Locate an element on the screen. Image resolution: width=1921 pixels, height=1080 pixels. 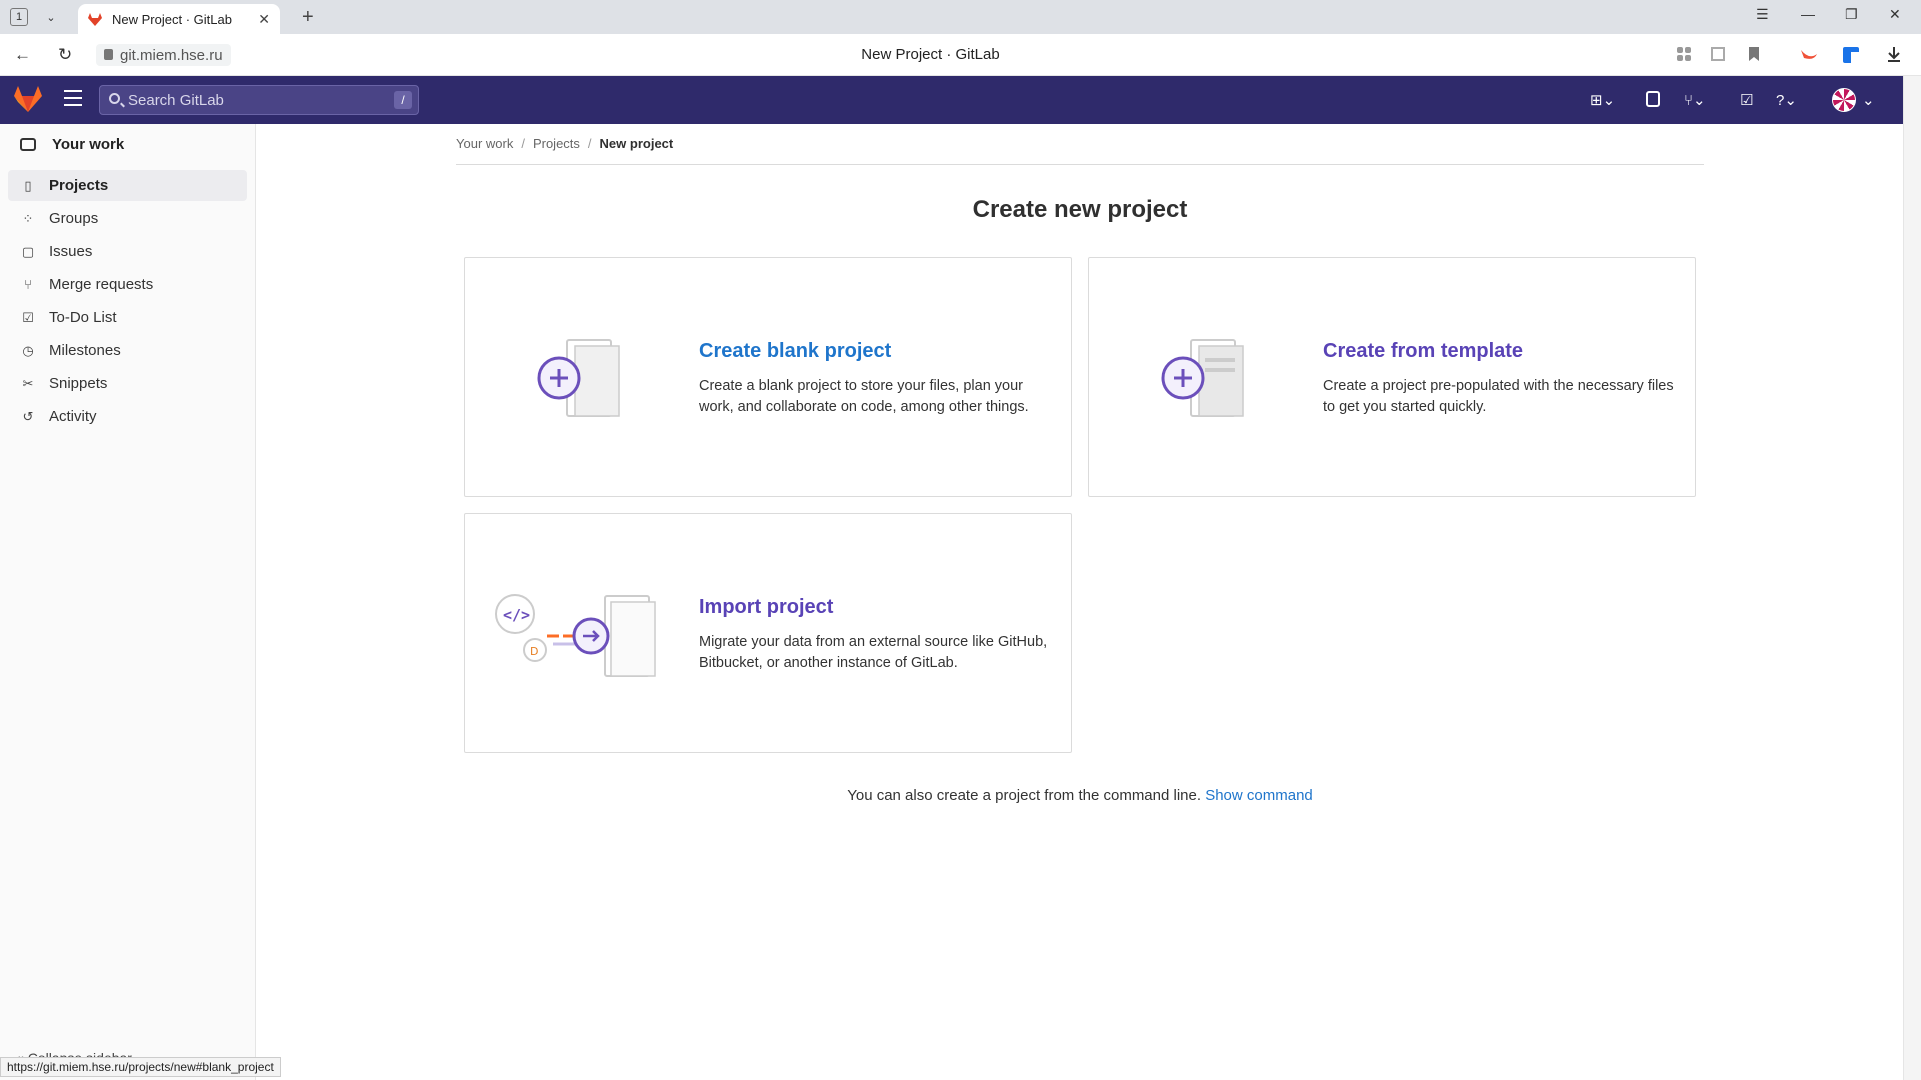
sidebar-item-label: Merge requests is located at coordinates (101, 284).